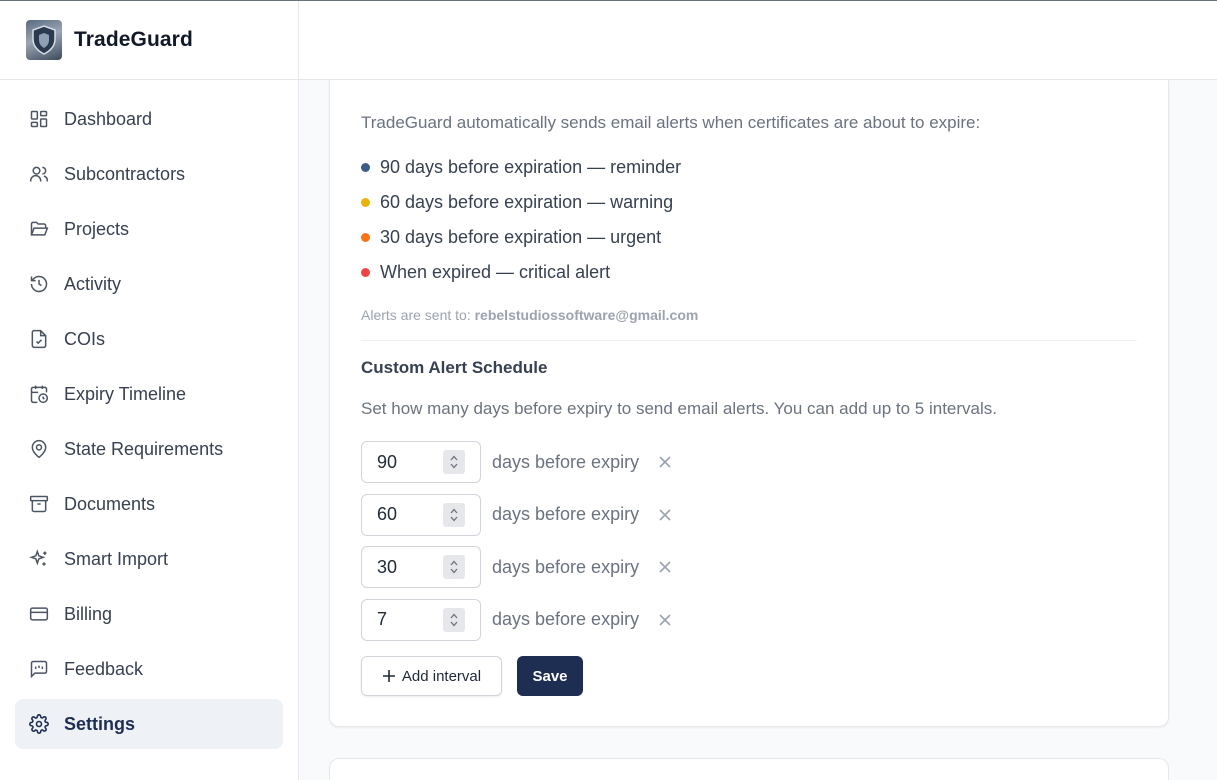  I want to click on sidebar-item-label: Documents, so click(110, 503).